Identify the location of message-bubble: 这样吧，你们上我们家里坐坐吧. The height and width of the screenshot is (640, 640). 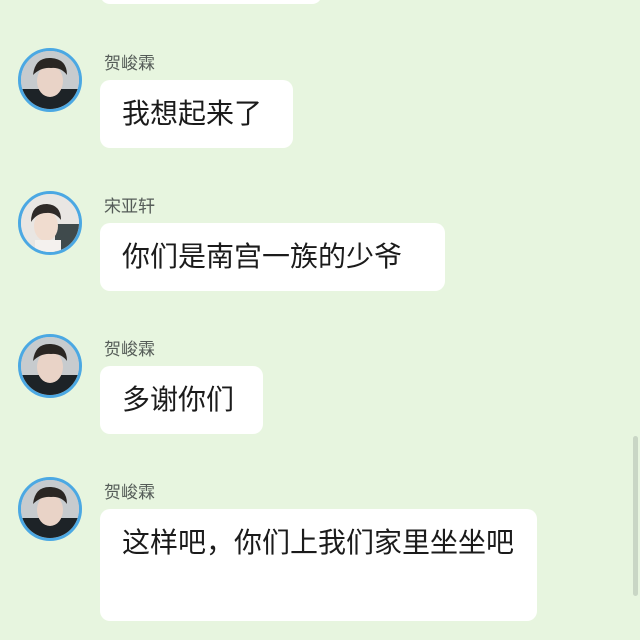
(318, 565).